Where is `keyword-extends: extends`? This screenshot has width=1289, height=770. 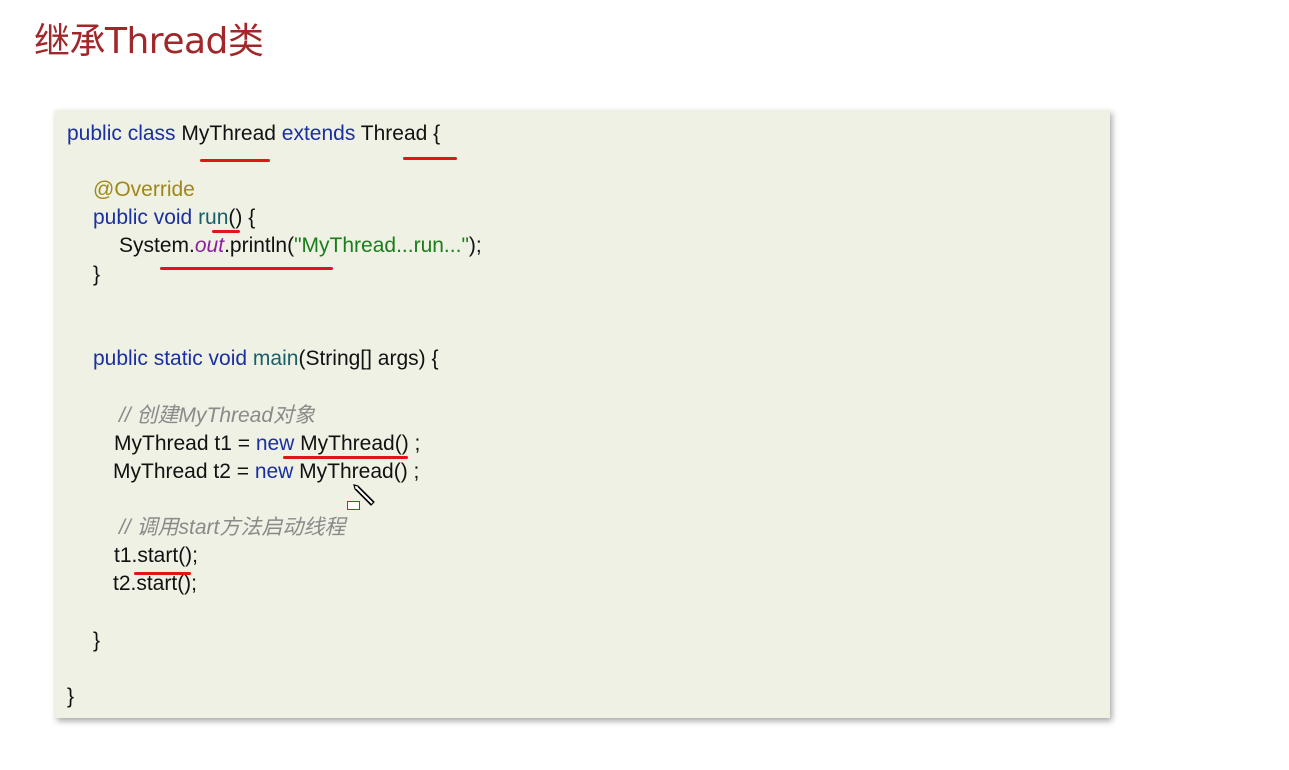 keyword-extends: extends is located at coordinates (321, 133).